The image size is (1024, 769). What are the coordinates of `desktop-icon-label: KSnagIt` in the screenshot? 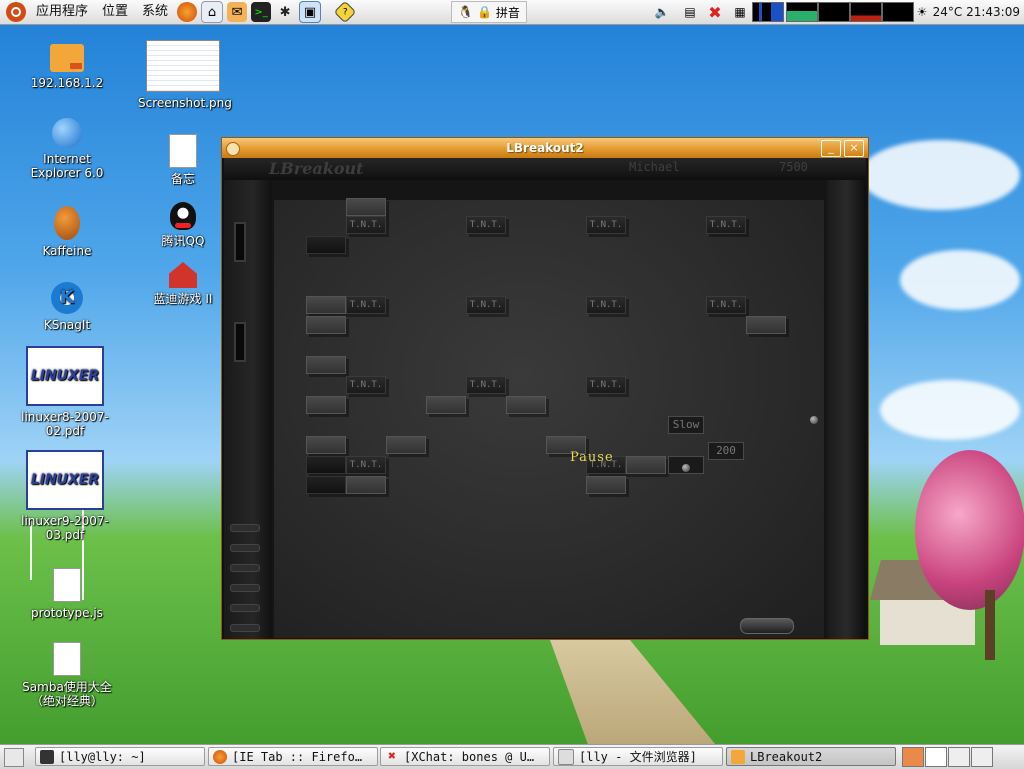 It's located at (67, 325).